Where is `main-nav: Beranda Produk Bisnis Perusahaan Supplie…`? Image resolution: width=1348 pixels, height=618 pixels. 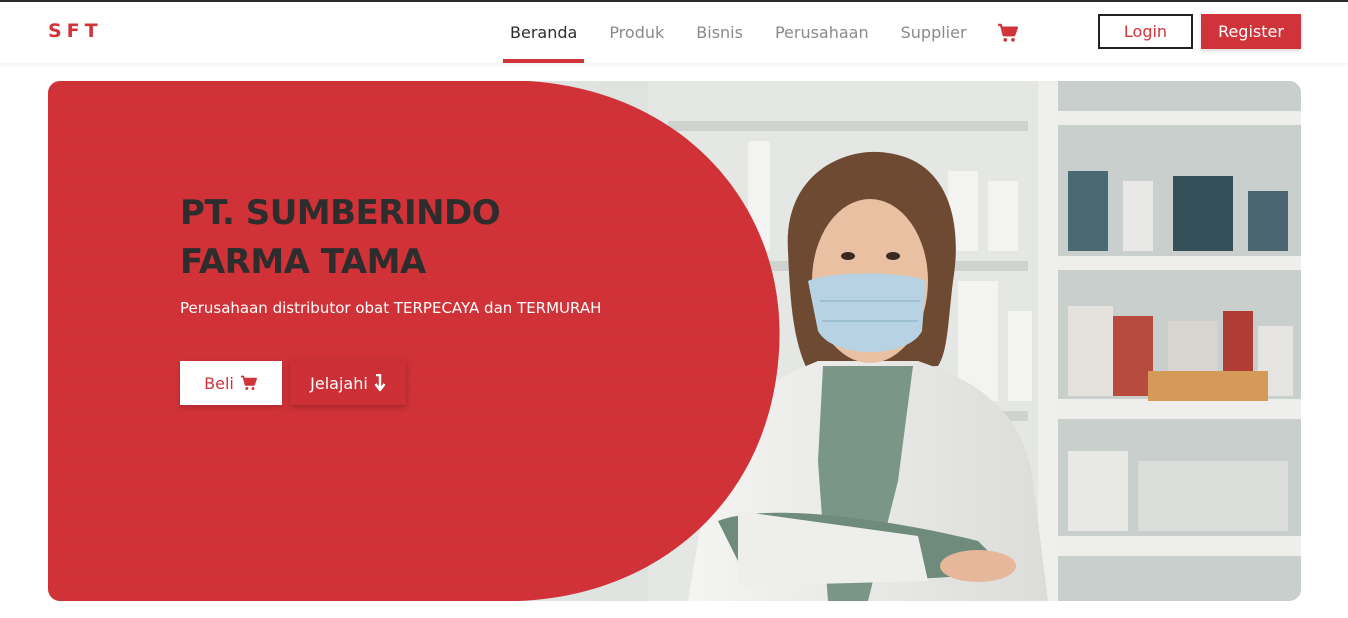
main-nav: Beranda Produk Bisnis Perusahaan Supplie… is located at coordinates (761, 32).